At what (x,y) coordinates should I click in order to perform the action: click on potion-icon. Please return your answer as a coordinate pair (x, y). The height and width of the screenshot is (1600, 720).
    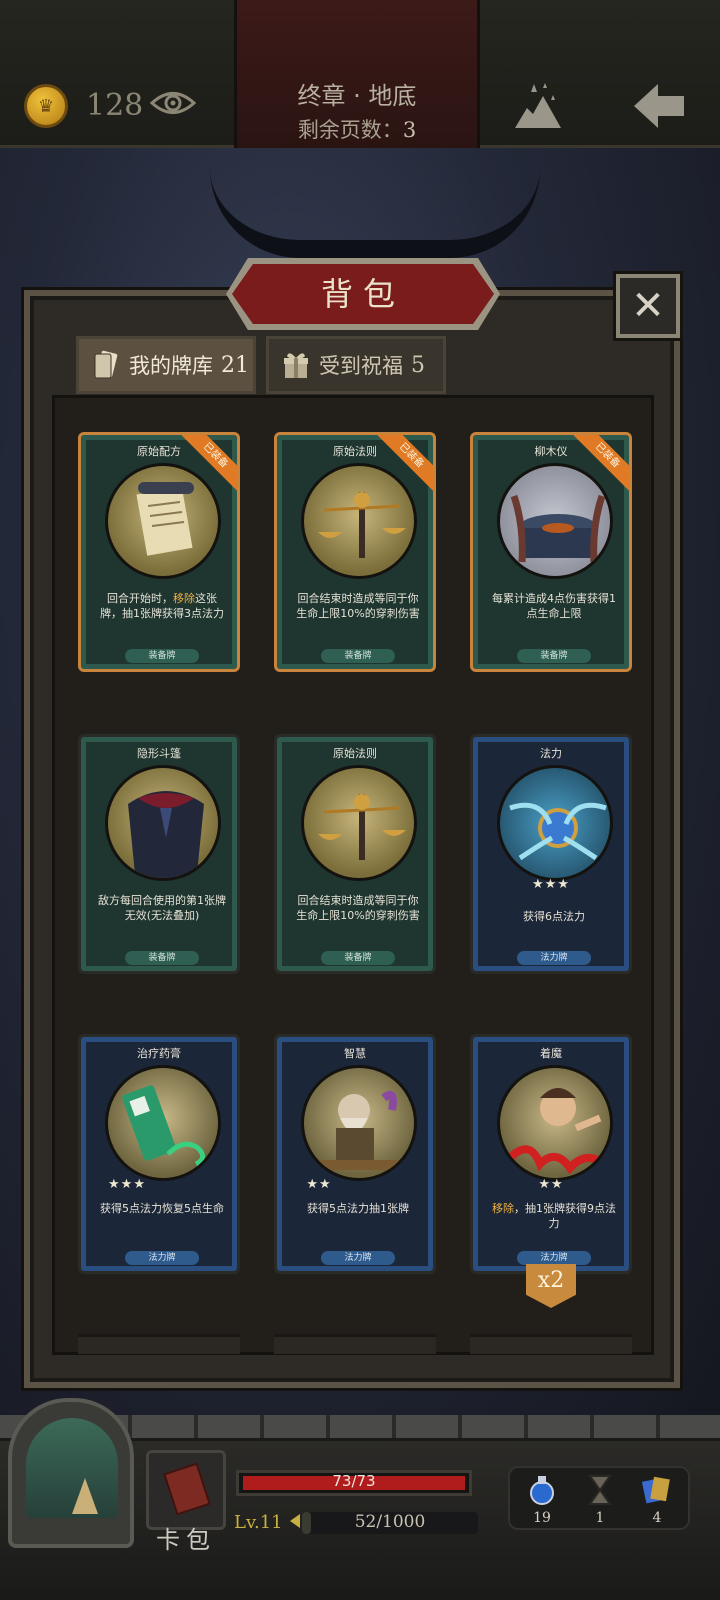
    Looking at the image, I should click on (542, 1490).